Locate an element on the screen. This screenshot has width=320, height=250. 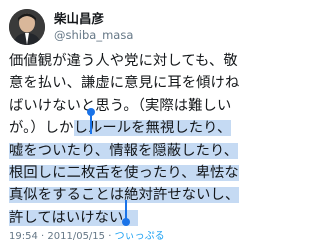
tweet-meta: 19:54 · 2011/05/15 · つぃっぷる is located at coordinates (87, 237).